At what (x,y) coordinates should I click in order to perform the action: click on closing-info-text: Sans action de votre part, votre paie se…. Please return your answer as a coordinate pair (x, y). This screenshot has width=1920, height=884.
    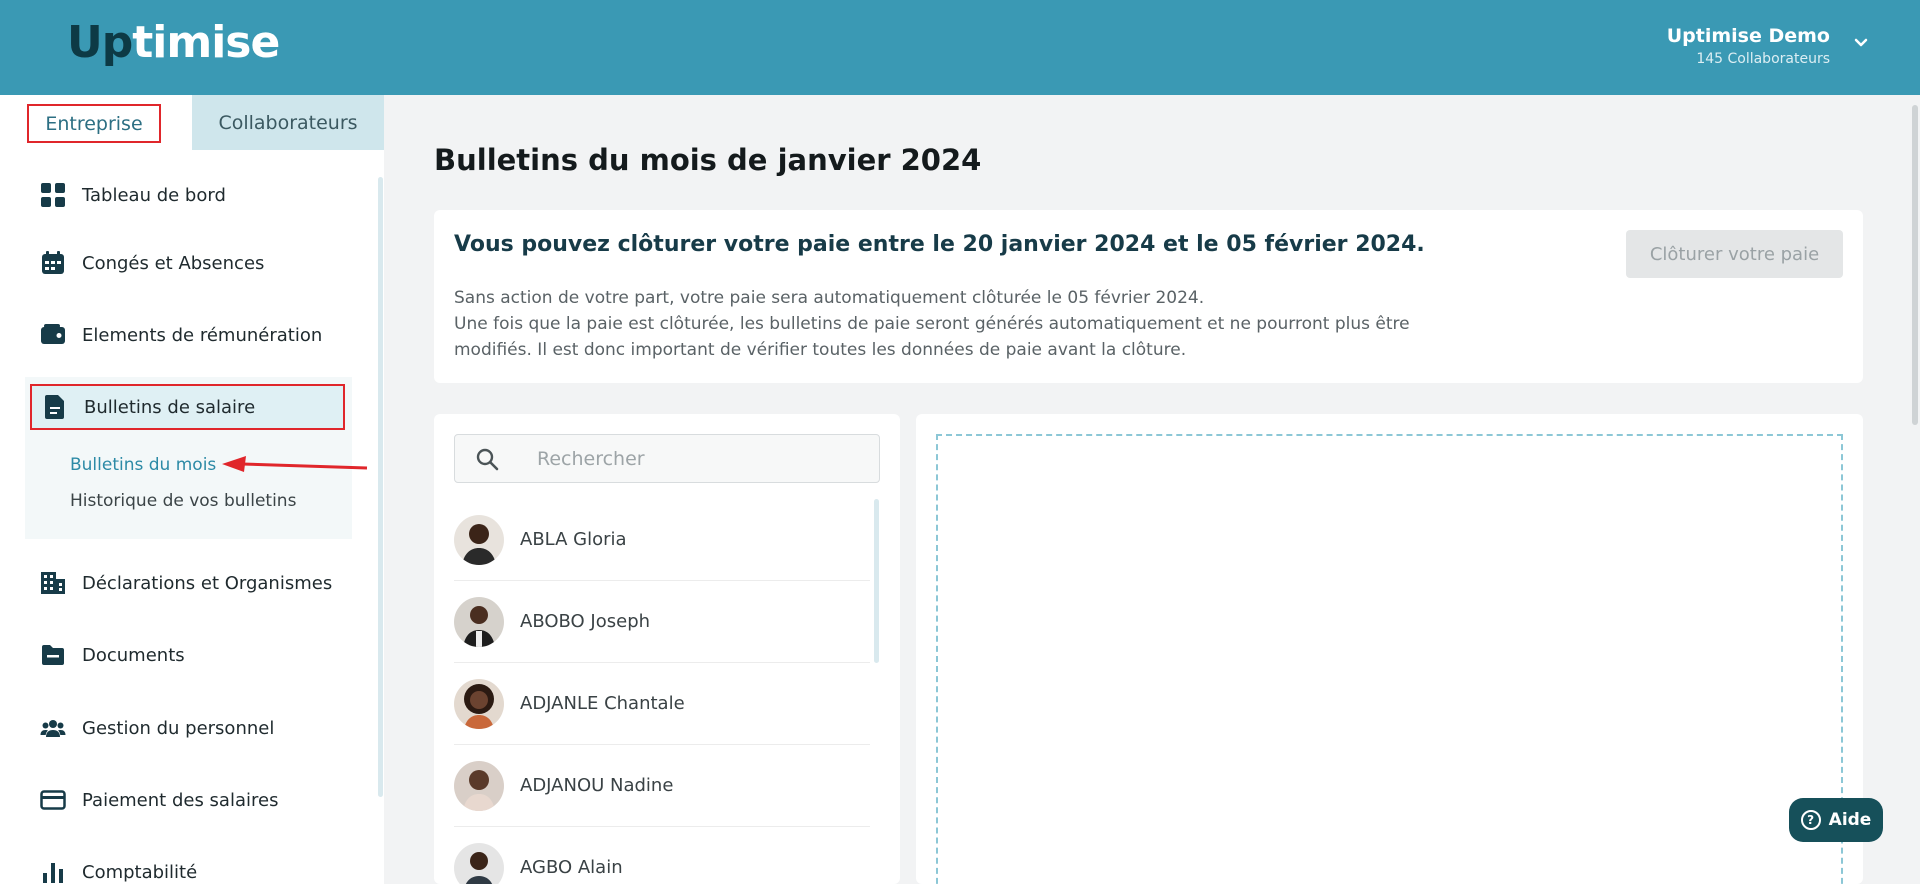
    Looking at the image, I should click on (954, 324).